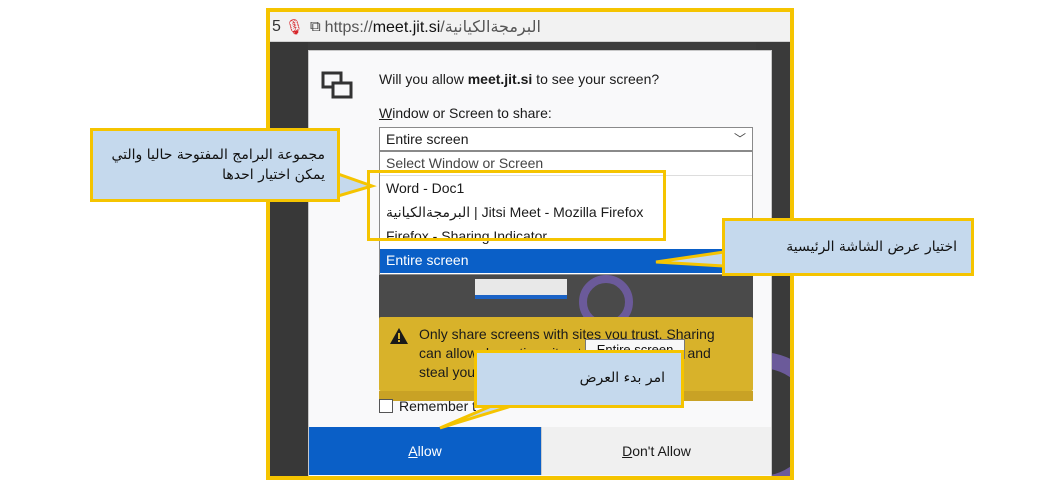 This screenshot has height=481, width=1042. What do you see at coordinates (627, 451) in the screenshot?
I see `deny-accesskey: D` at bounding box center [627, 451].